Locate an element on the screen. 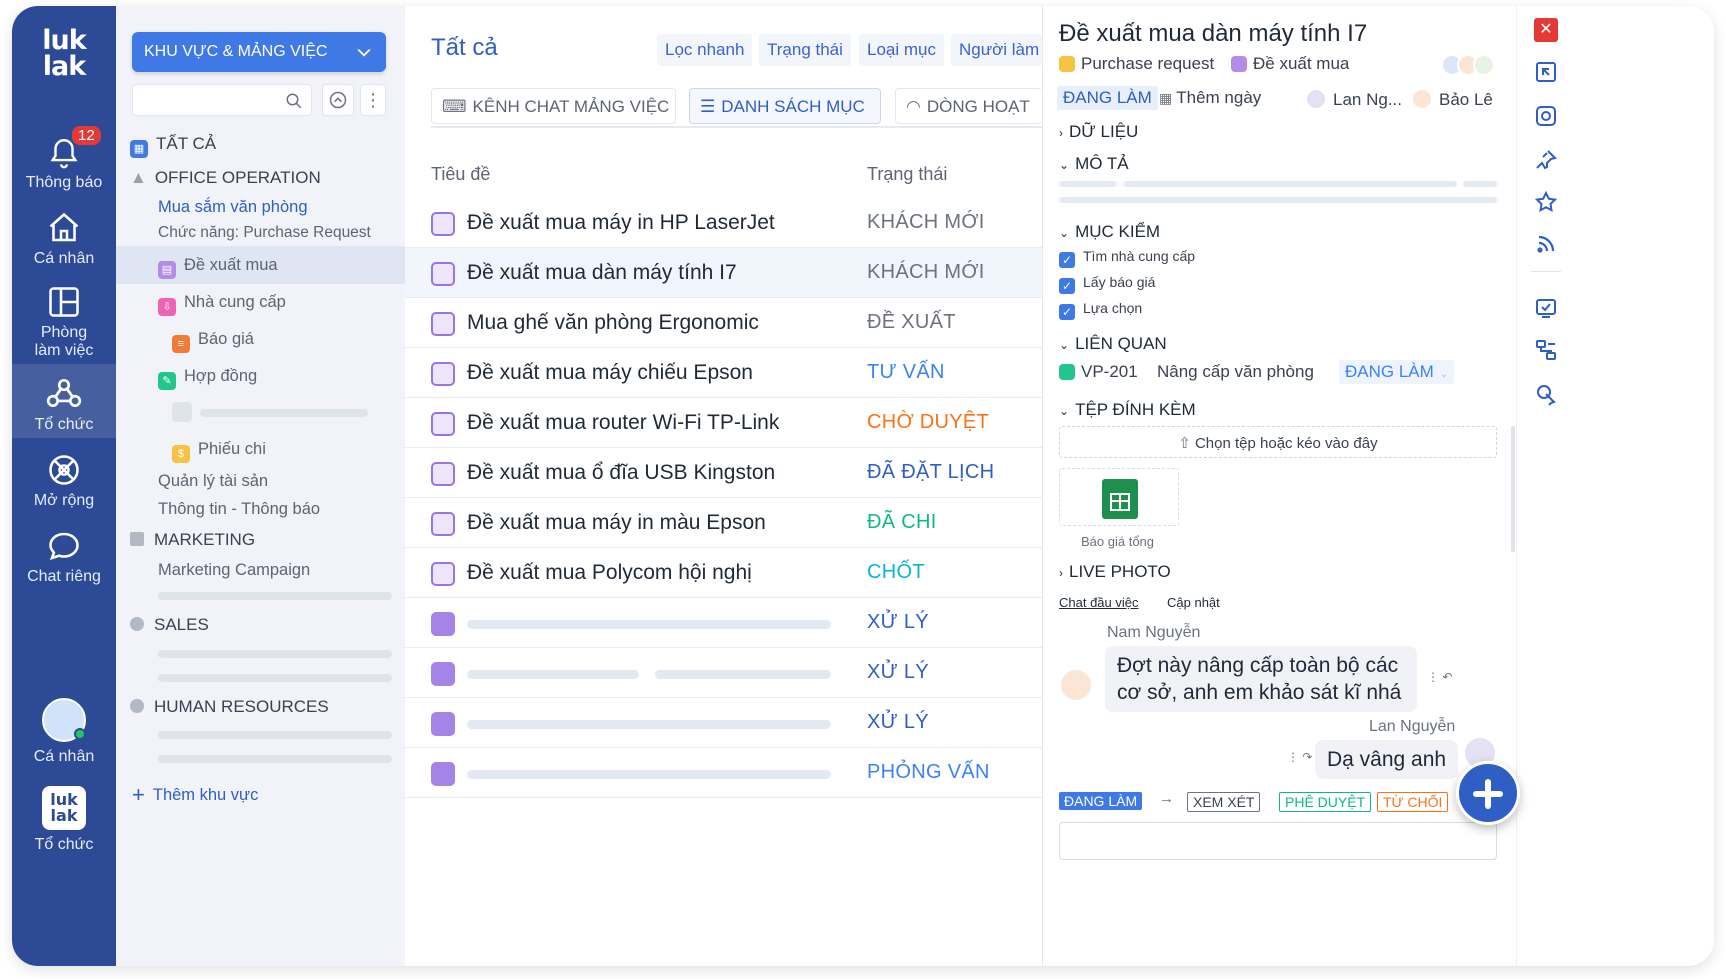  workflow-current: ĐANG LÀM is located at coordinates (1101, 801).